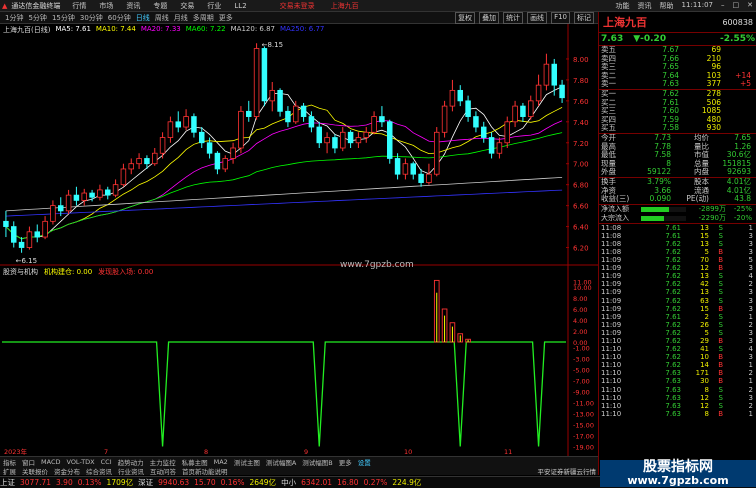 Image resolution: width=756 pixels, height=488 pixels. What do you see at coordinates (203, 18) in the screenshot?
I see `period-multi: 多周期` at bounding box center [203, 18].